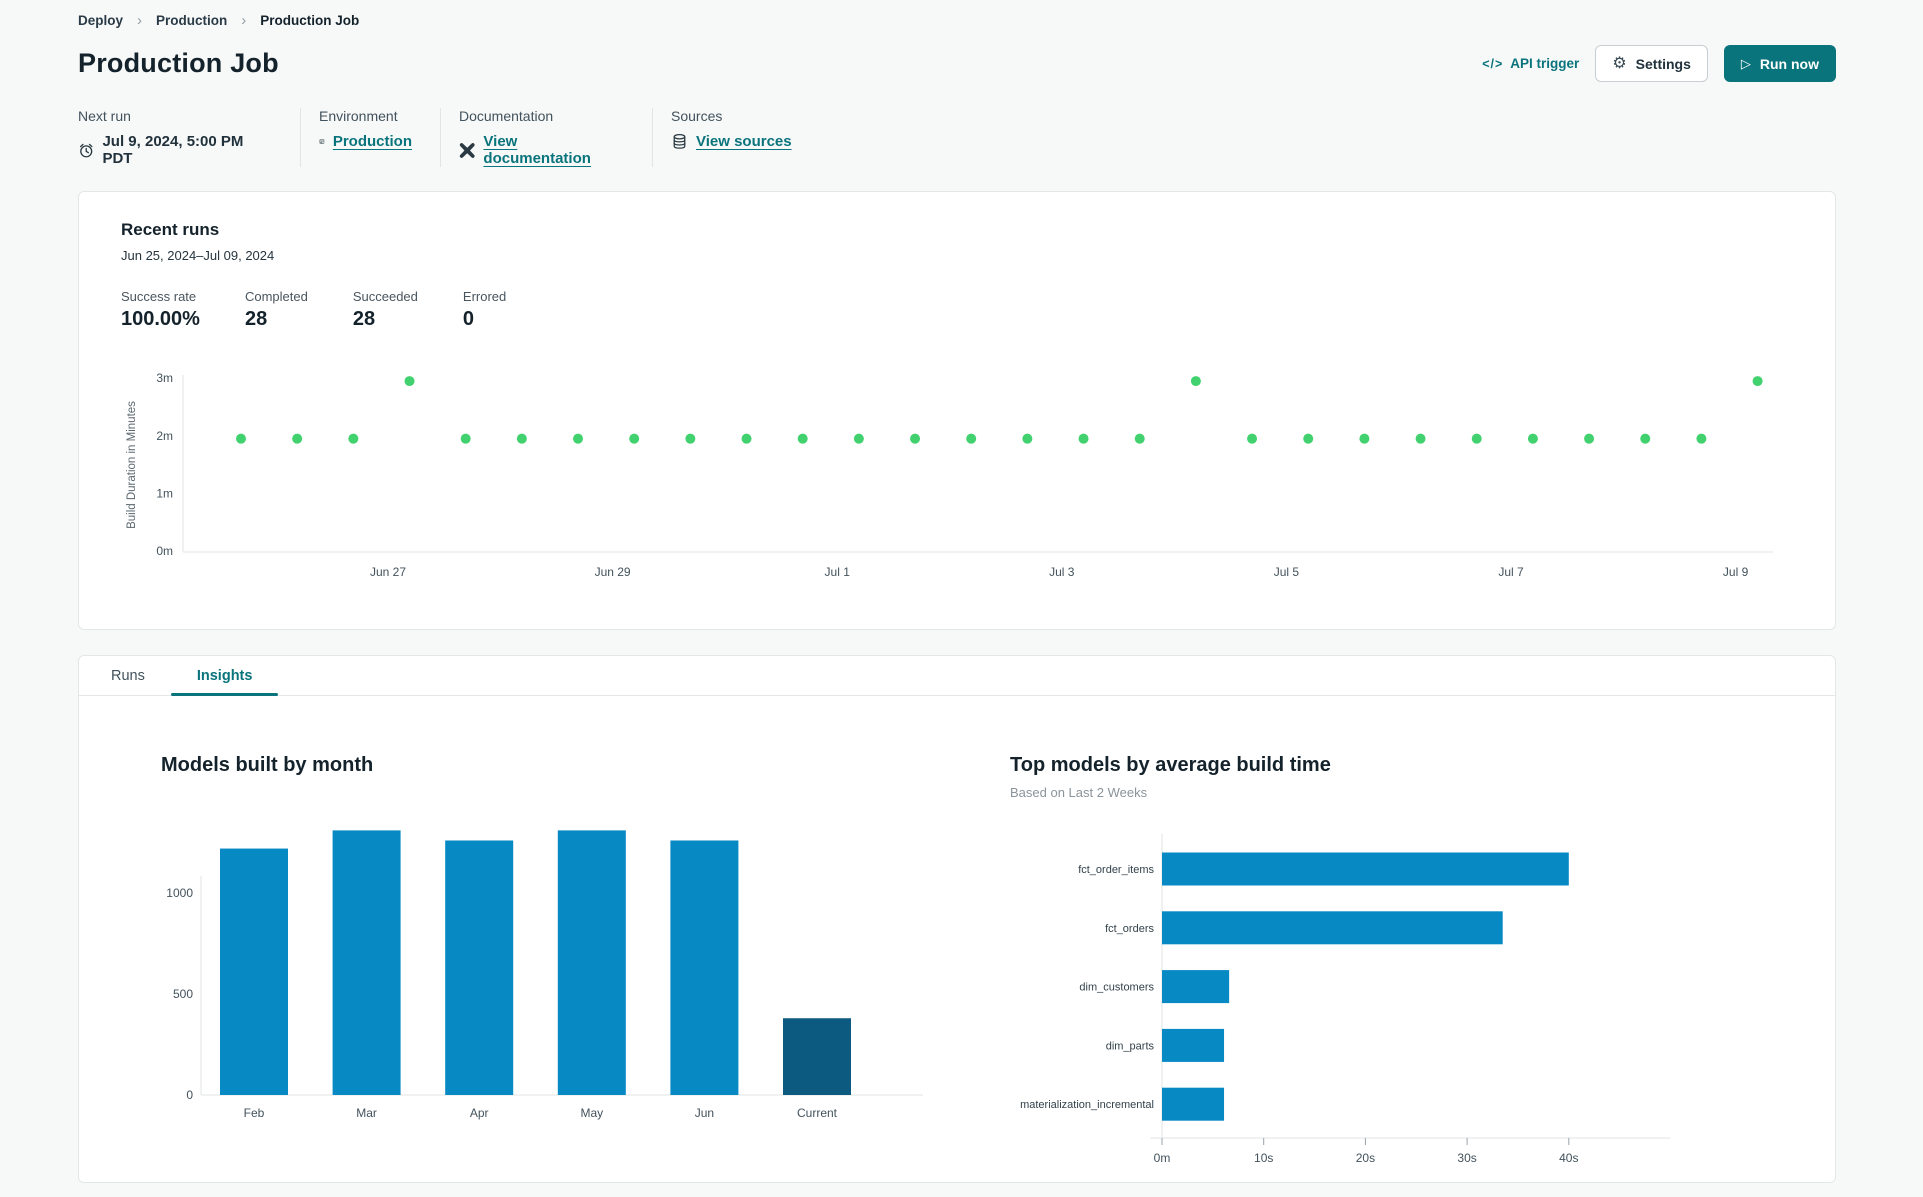 The width and height of the screenshot is (1923, 1197). Describe the element at coordinates (104, 116) in the screenshot. I see `meta-next-run-label: Next run` at that location.